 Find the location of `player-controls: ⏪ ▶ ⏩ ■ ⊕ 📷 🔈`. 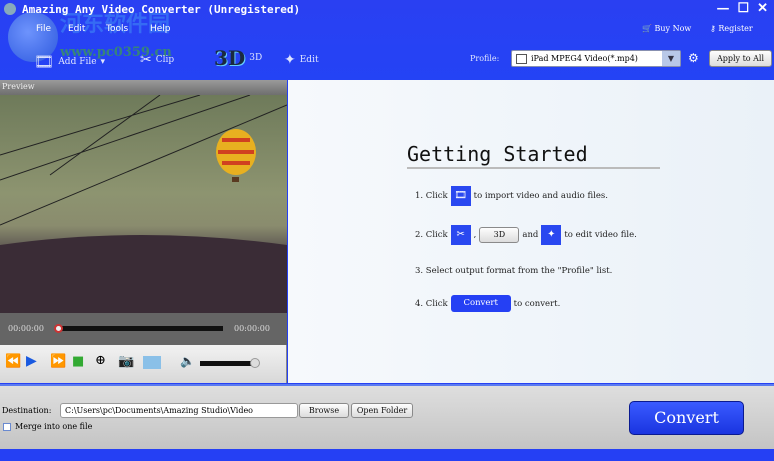

player-controls: ⏪ ▶ ⏩ ■ ⊕ 📷 🔈 is located at coordinates (143, 364).